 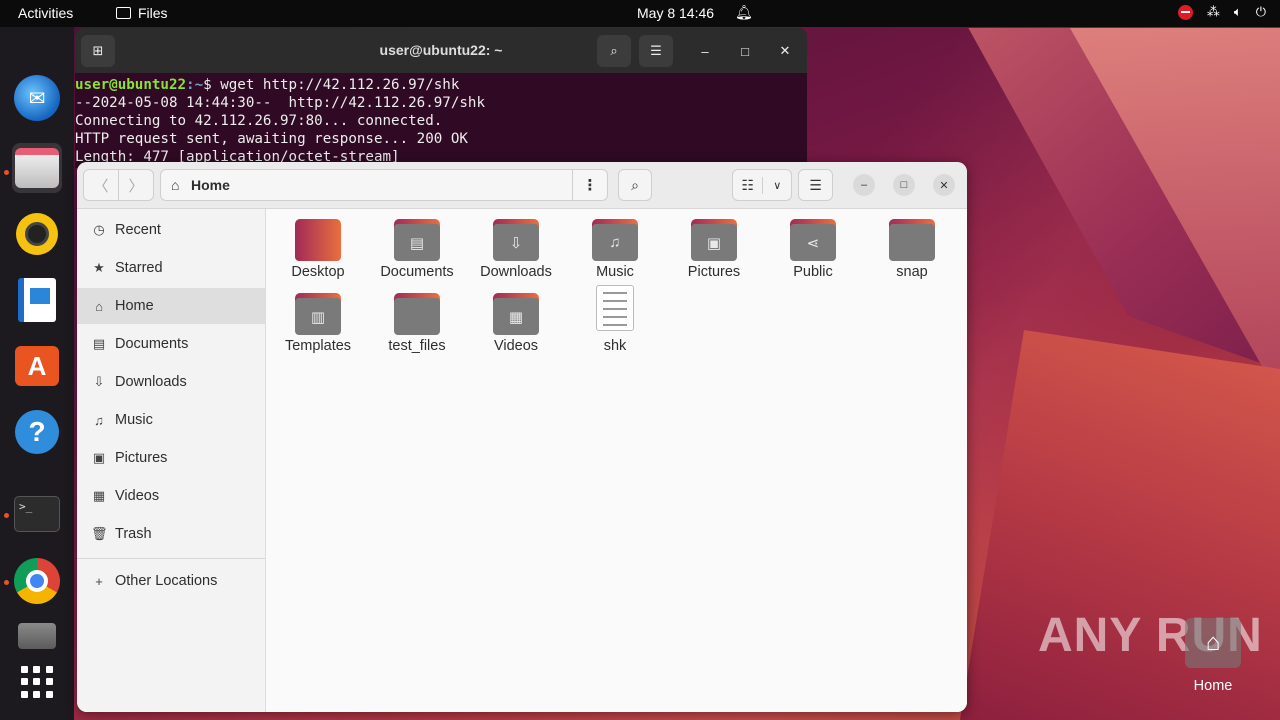 What do you see at coordinates (45, 13) in the screenshot?
I see `activities-button: Activities` at bounding box center [45, 13].